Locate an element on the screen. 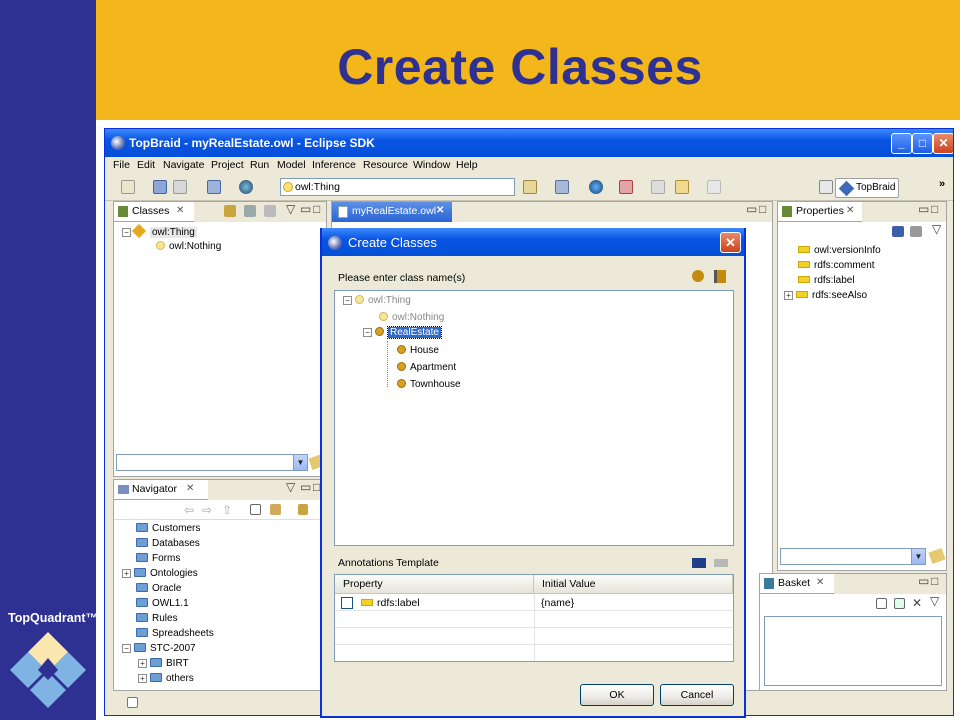  up-icon: ⇧ is located at coordinates (227, 510).